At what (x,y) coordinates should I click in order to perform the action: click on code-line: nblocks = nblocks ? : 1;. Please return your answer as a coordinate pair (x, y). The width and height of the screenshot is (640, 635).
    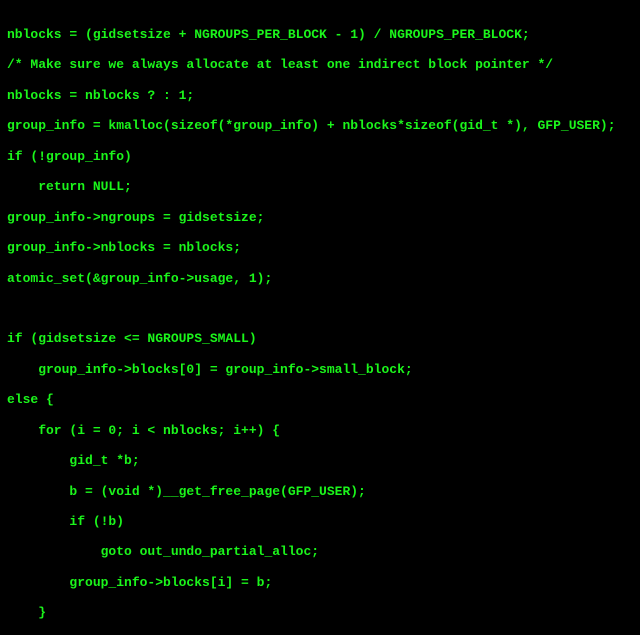
    Looking at the image, I should click on (101, 95).